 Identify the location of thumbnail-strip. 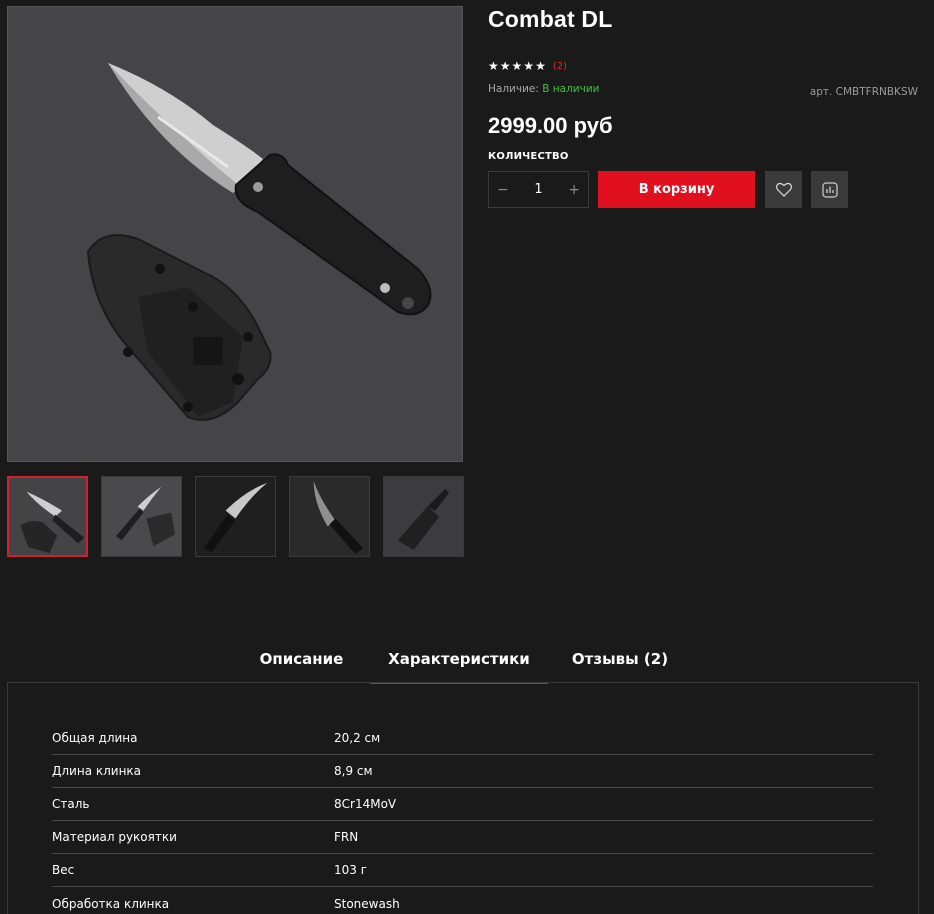
(235, 516).